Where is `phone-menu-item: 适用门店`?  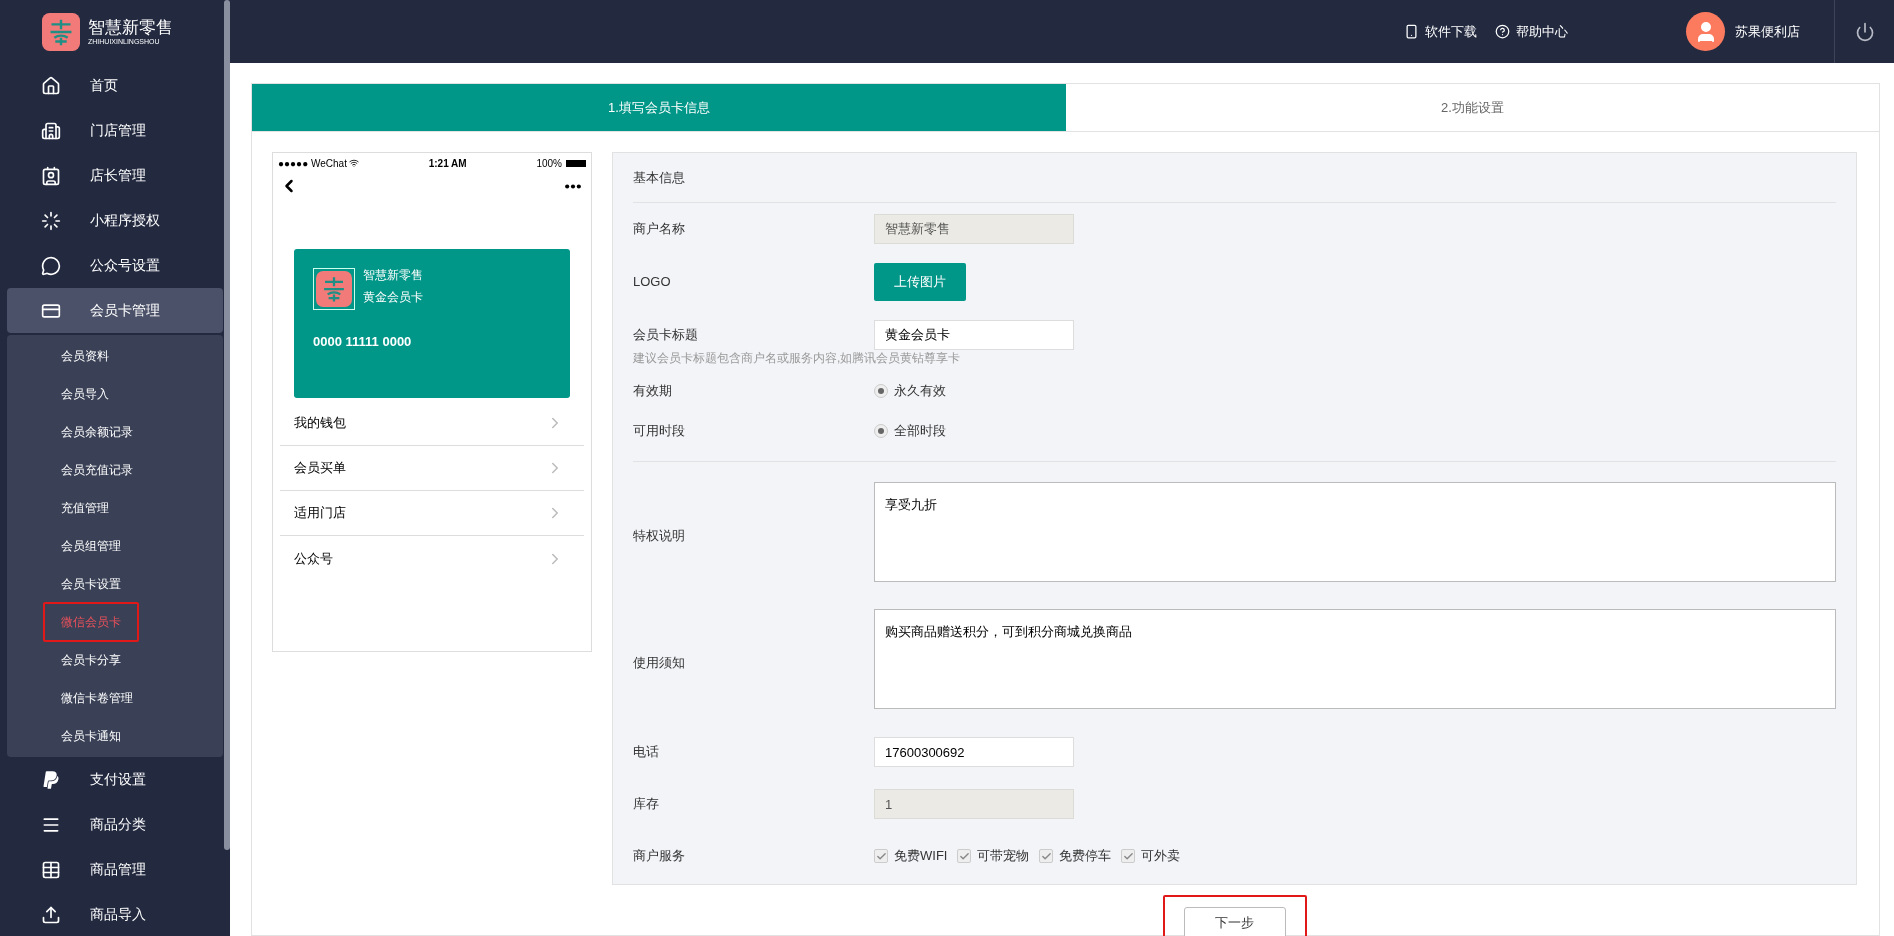
phone-menu-item: 适用门店 is located at coordinates (432, 513).